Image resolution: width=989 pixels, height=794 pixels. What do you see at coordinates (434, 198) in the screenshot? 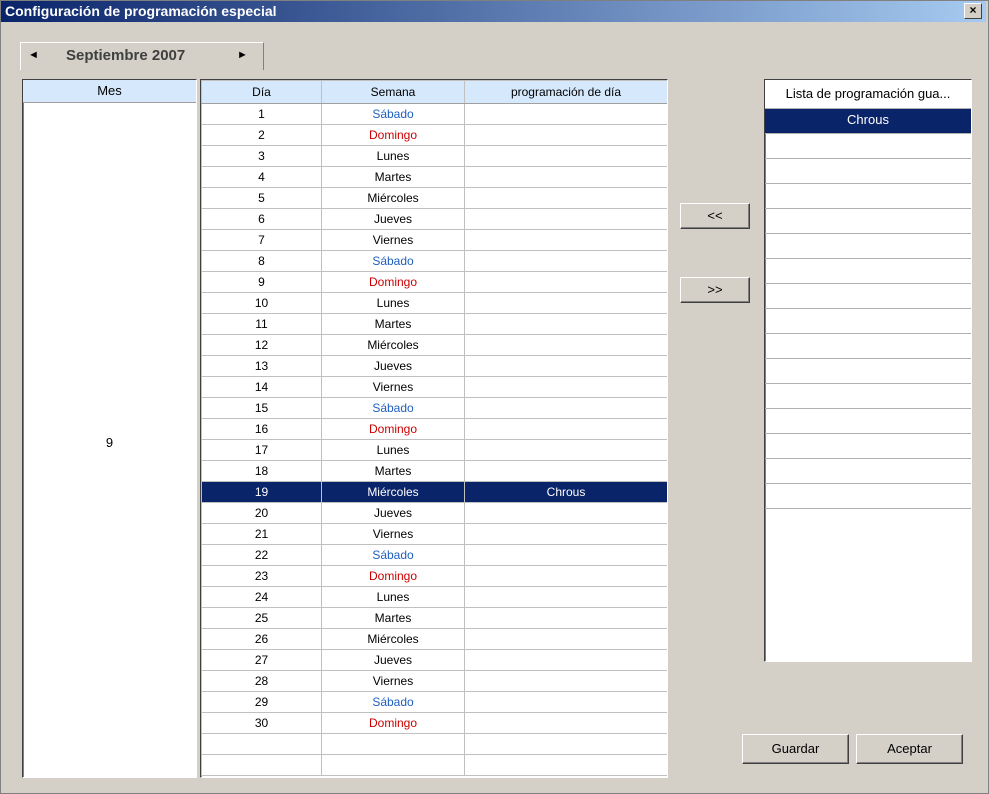
I see `table-row: 5 Miércoles` at bounding box center [434, 198].